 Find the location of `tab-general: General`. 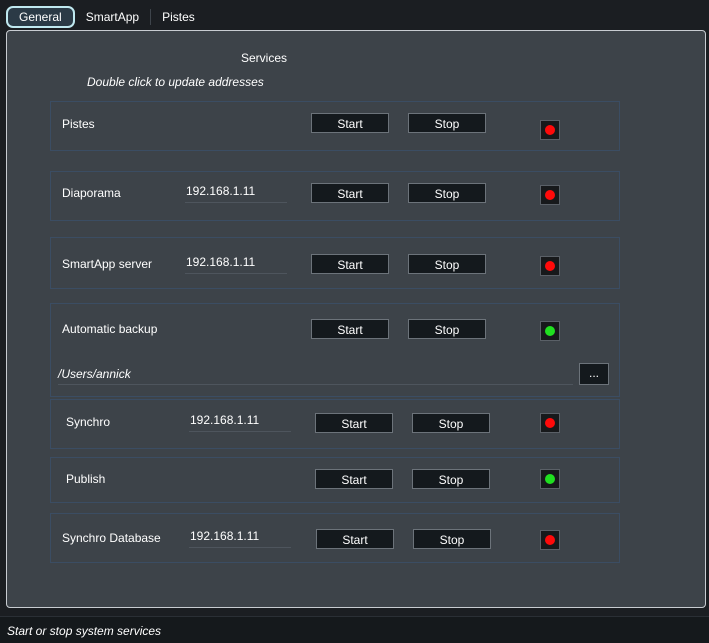

tab-general: General is located at coordinates (40, 17).